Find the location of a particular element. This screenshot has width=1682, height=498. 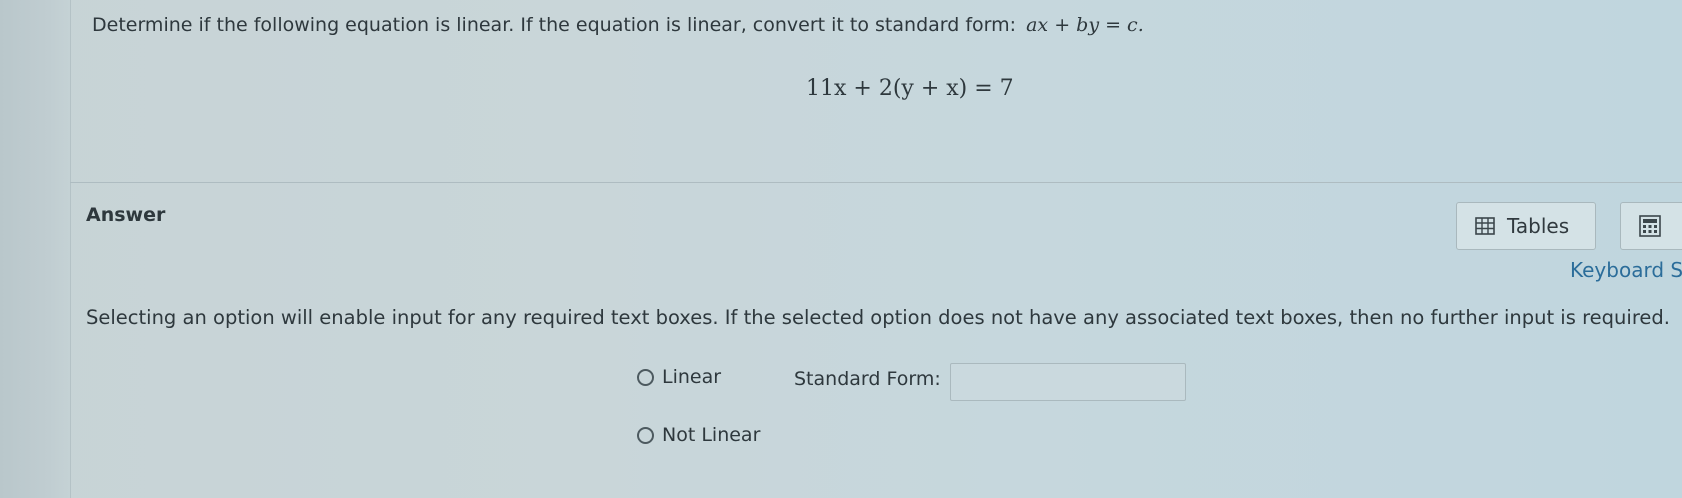

calculator-icon is located at coordinates (1650, 226).